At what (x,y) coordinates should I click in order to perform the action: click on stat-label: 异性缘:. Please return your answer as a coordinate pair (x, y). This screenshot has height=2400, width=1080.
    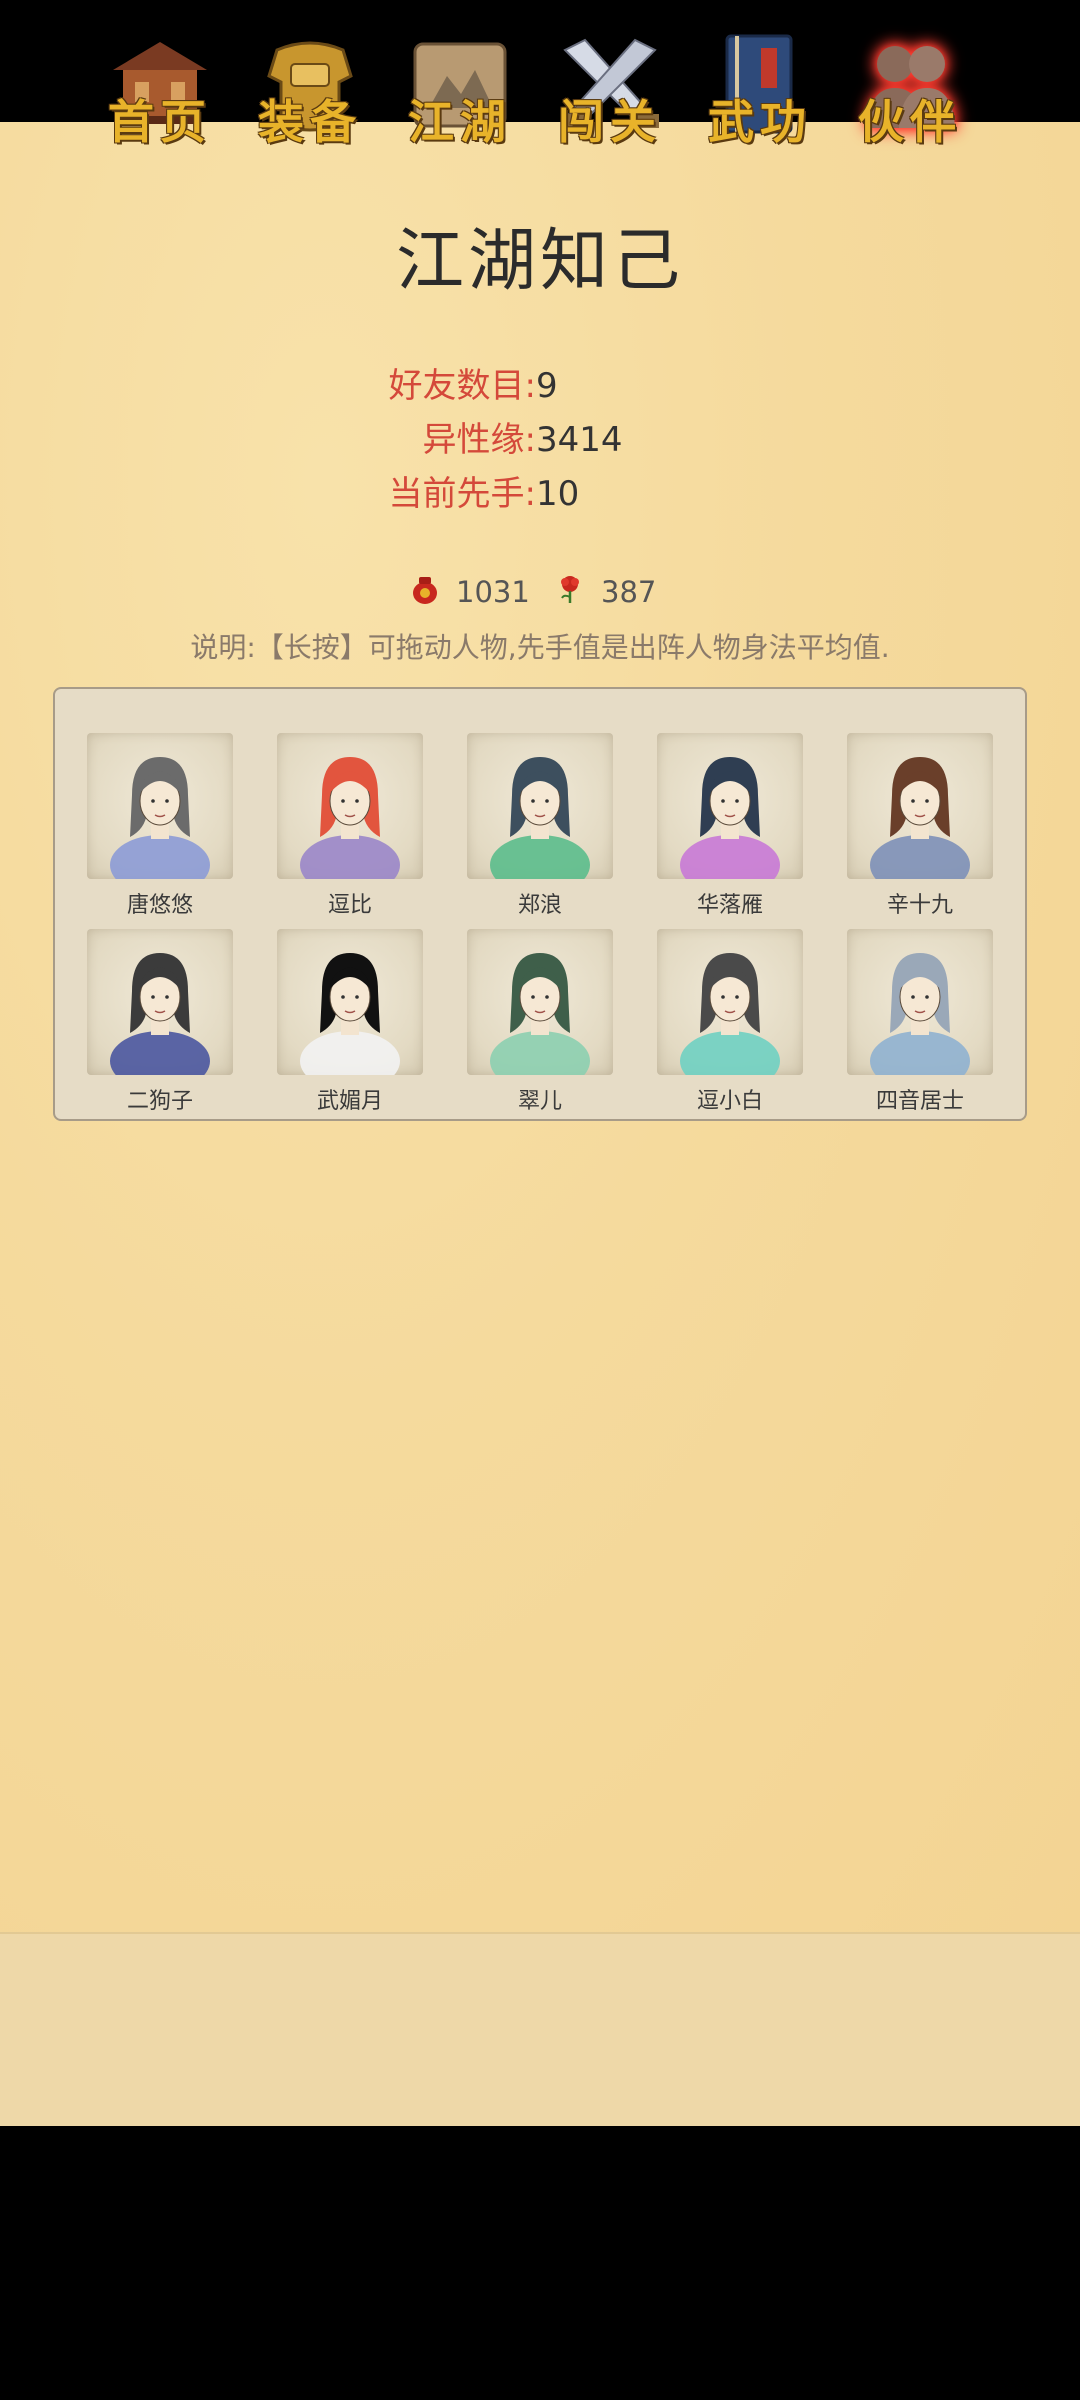
    Looking at the image, I should click on (479, 440).